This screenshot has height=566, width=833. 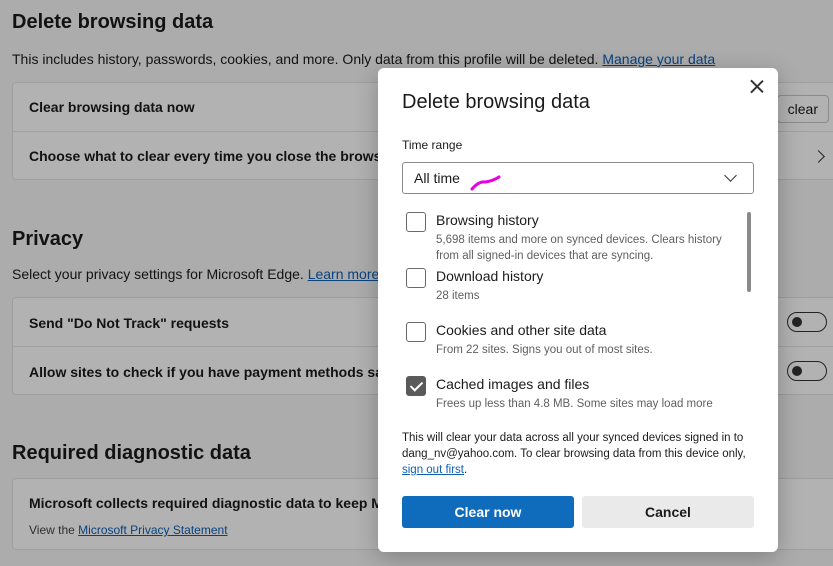 I want to click on browsing-history-checkbox, so click(x=416, y=222).